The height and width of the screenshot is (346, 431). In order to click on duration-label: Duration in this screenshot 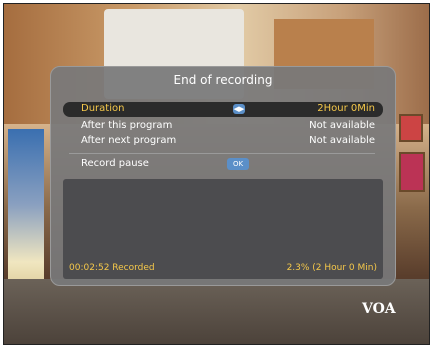, I will do `click(103, 108)`.